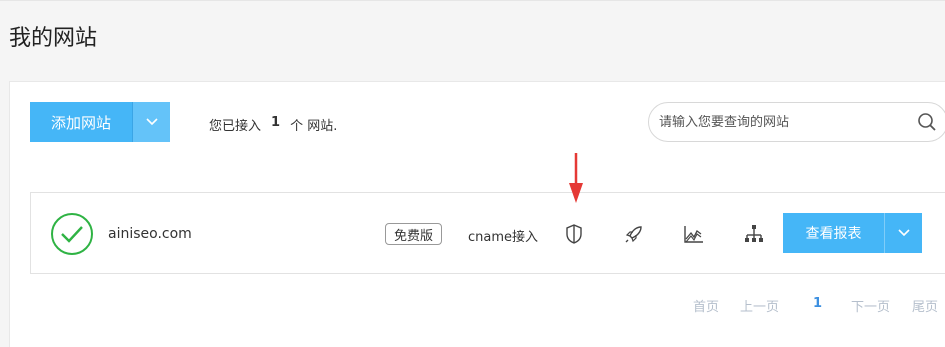  What do you see at coordinates (413, 234) in the screenshot?
I see `plan-badge: 免费版` at bounding box center [413, 234].